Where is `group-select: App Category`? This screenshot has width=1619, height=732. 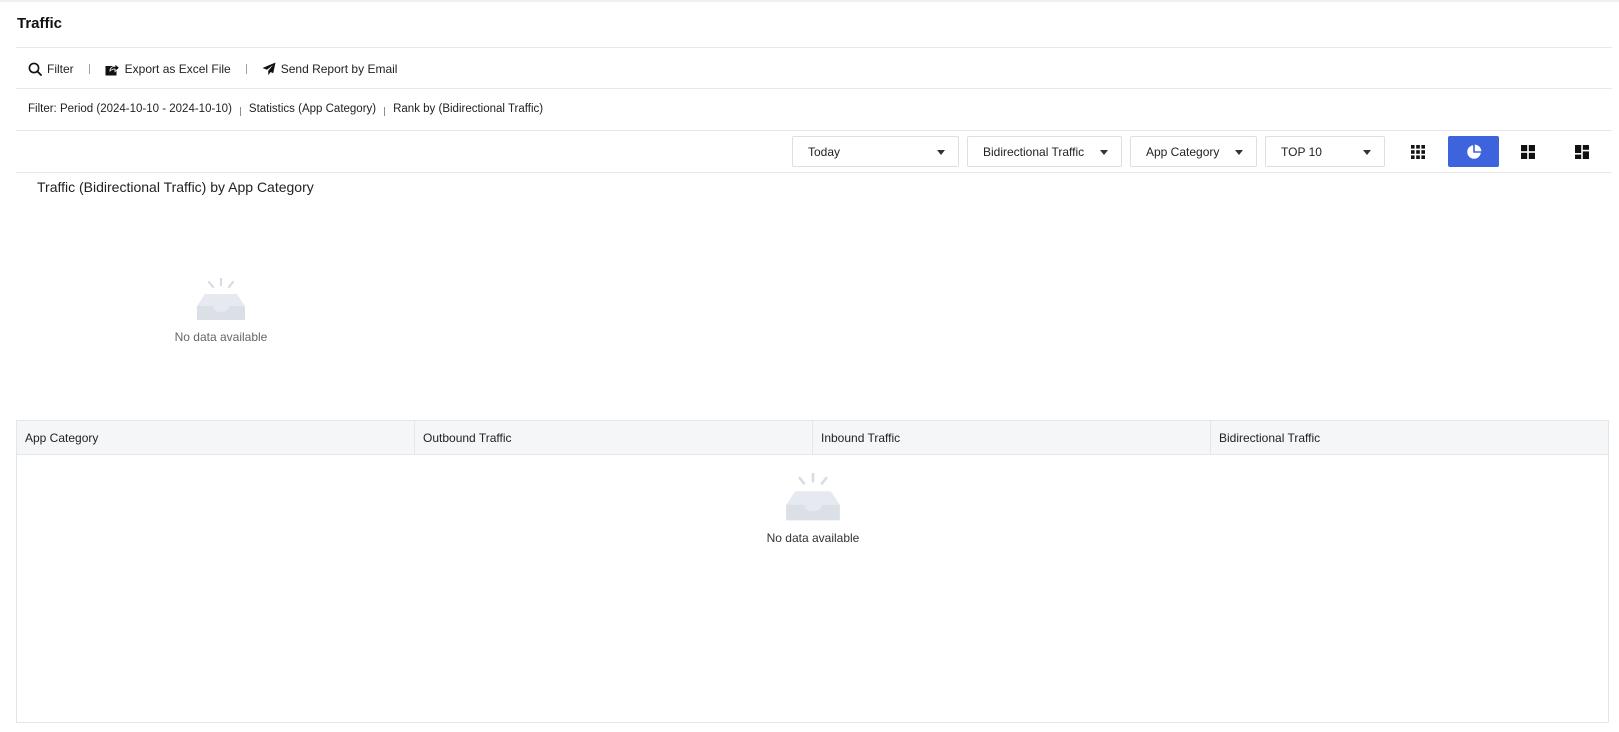
group-select: App Category is located at coordinates (1193, 151).